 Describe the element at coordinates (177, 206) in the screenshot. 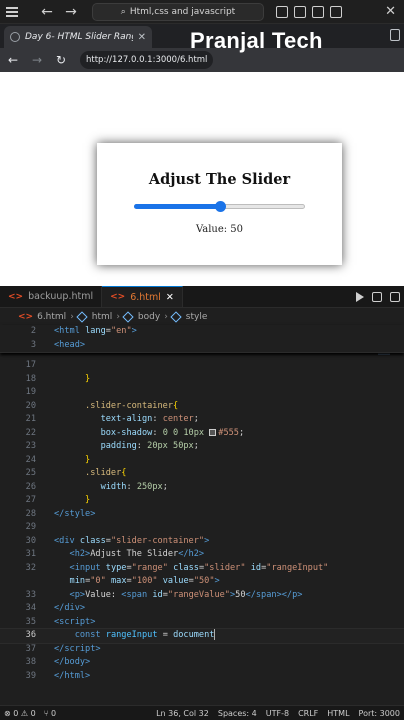

I see `slider-fill` at that location.